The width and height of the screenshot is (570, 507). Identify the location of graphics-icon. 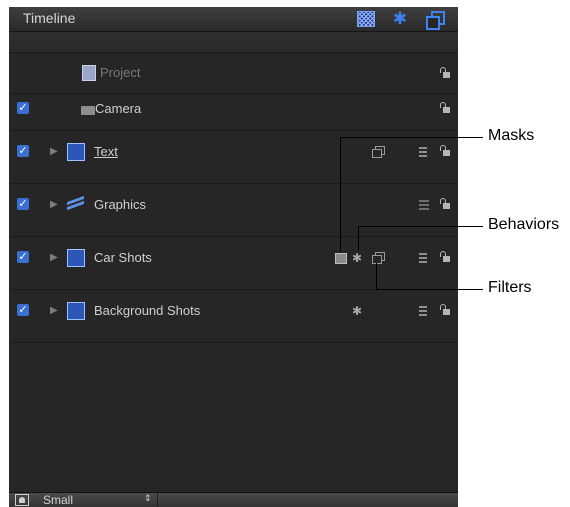
(75, 203).